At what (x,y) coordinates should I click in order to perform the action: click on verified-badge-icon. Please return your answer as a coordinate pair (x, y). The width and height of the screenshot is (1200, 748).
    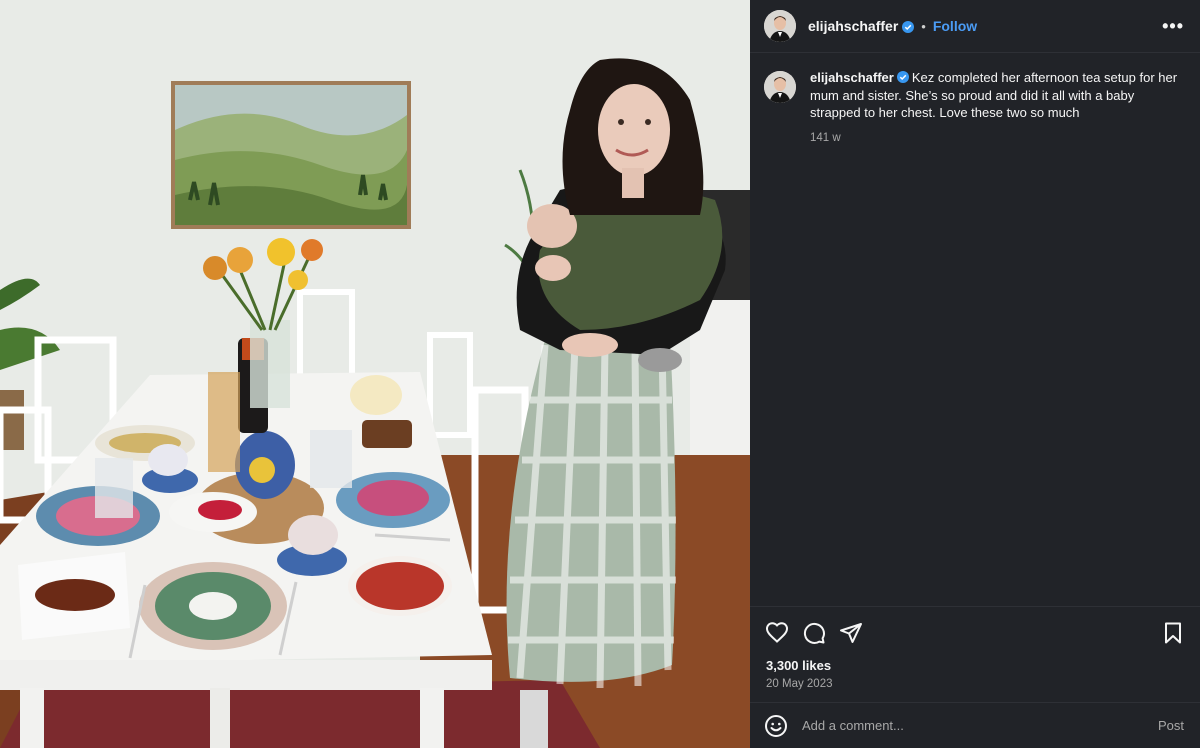
    Looking at the image, I should click on (908, 26).